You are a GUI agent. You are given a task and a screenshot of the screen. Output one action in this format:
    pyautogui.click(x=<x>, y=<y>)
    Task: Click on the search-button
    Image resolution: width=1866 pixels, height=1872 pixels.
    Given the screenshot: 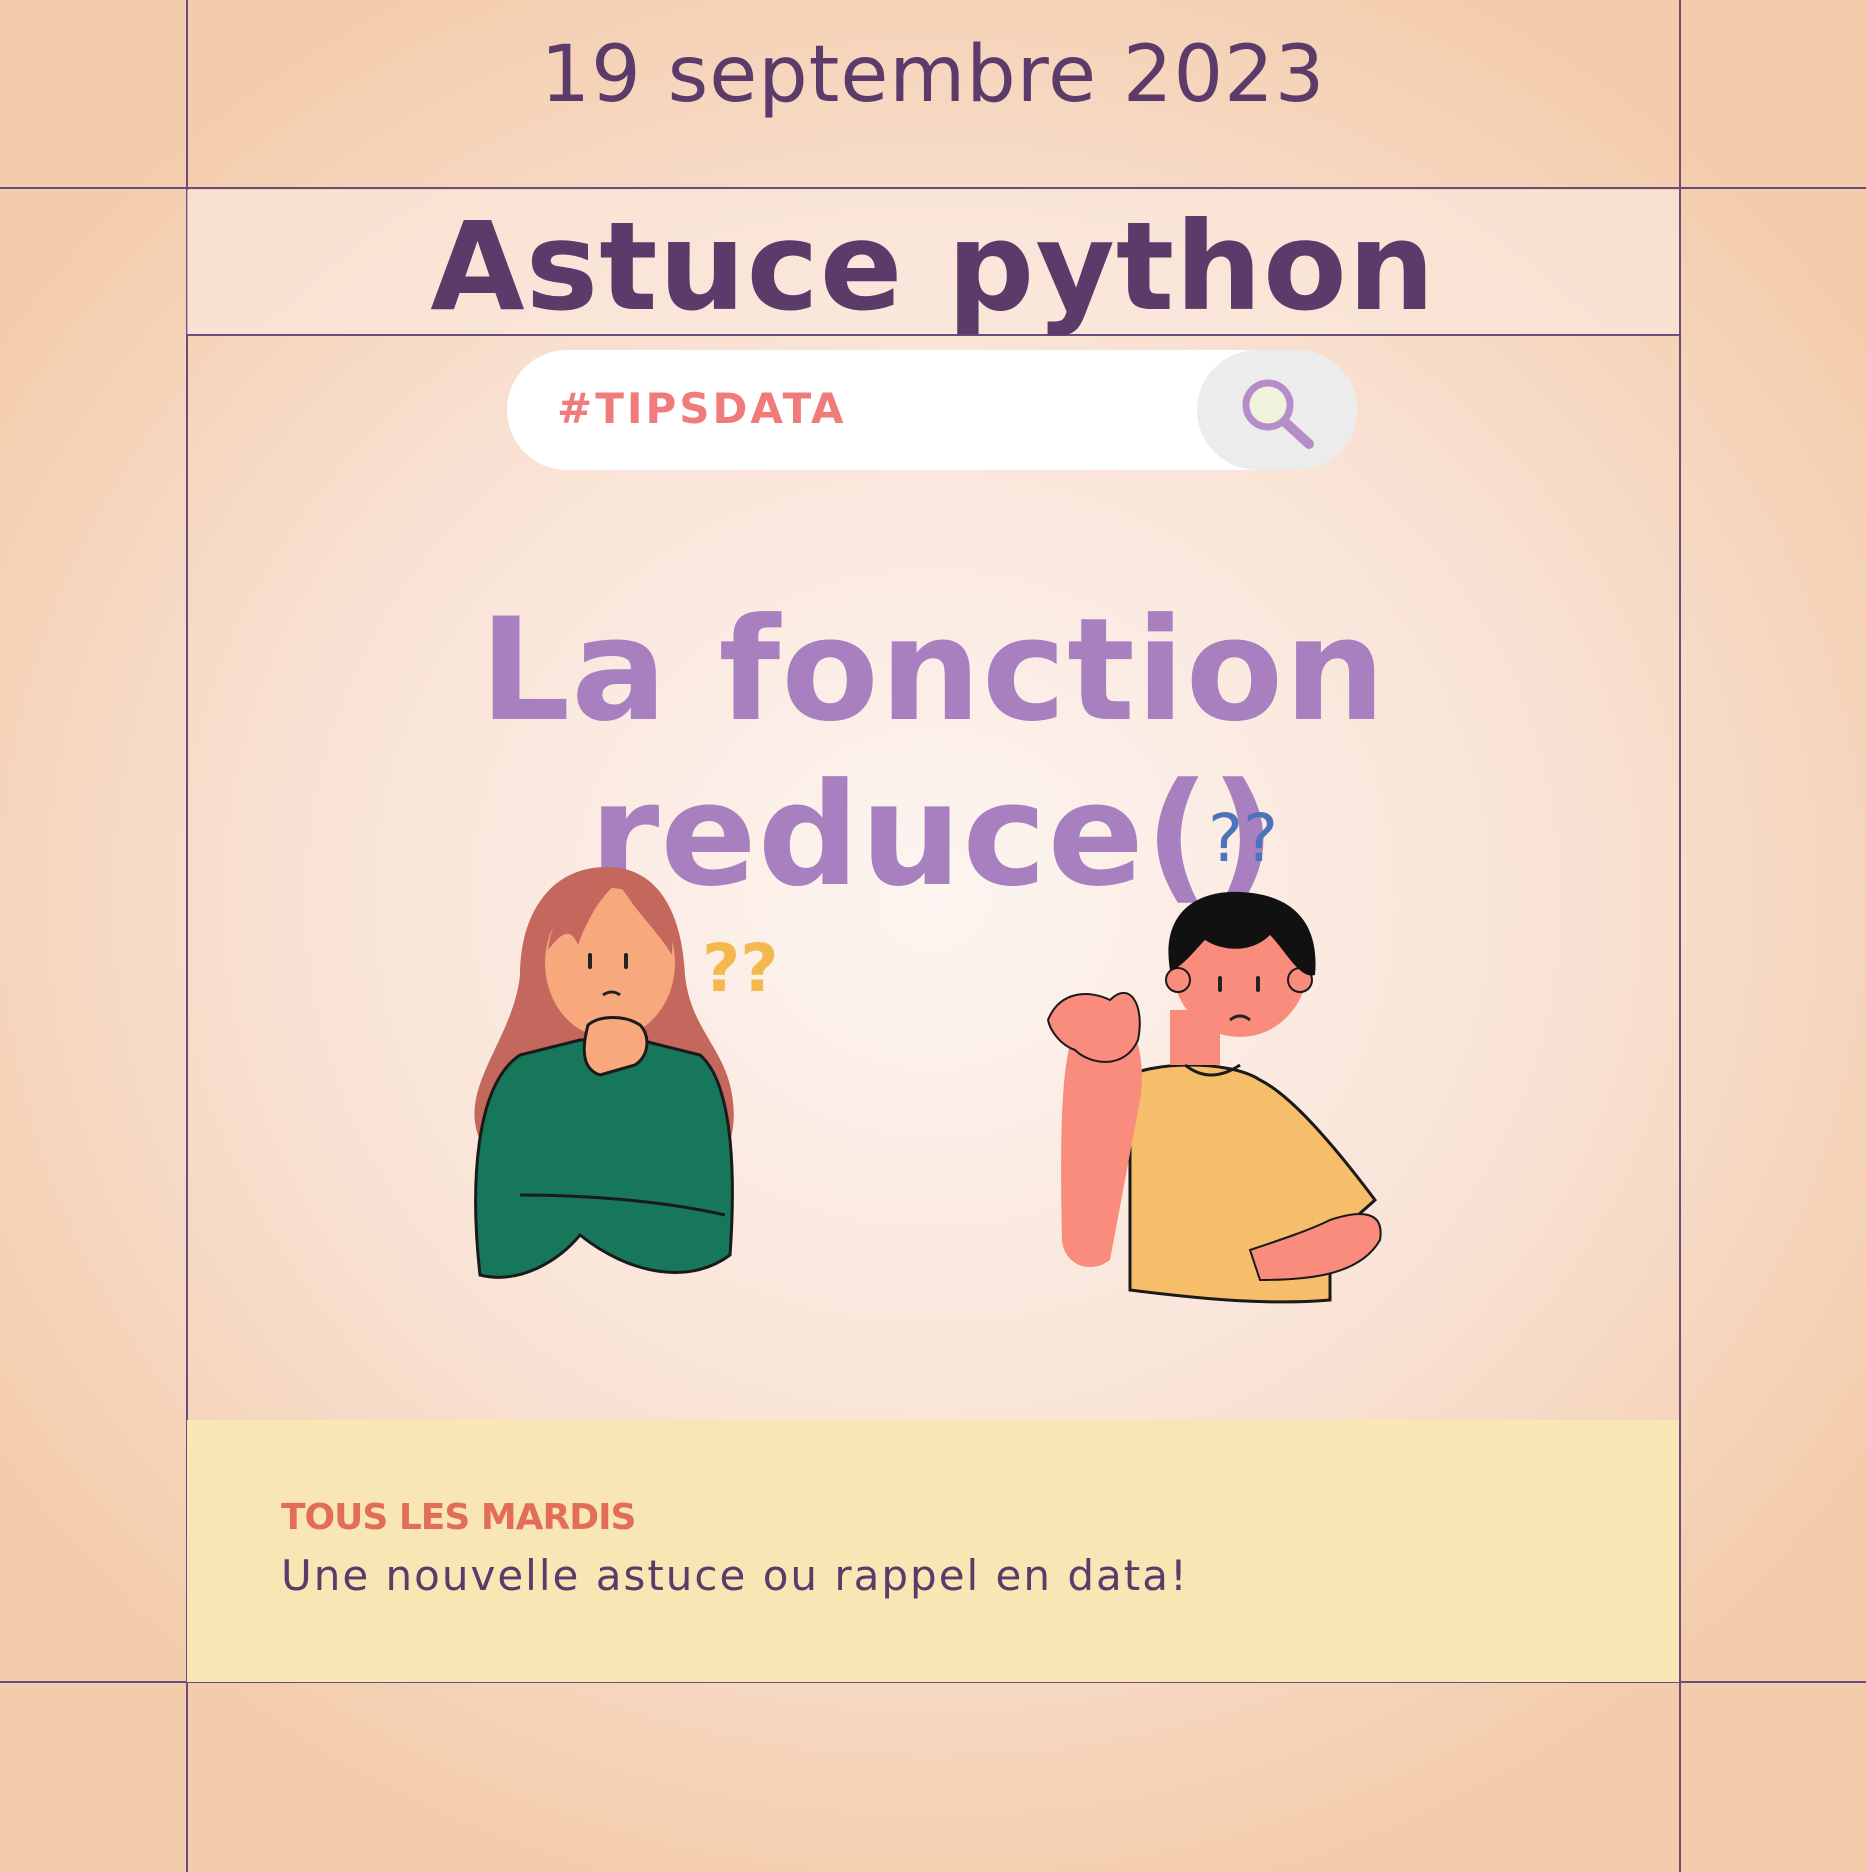 What is the action you would take?
    pyautogui.click(x=1277, y=410)
    